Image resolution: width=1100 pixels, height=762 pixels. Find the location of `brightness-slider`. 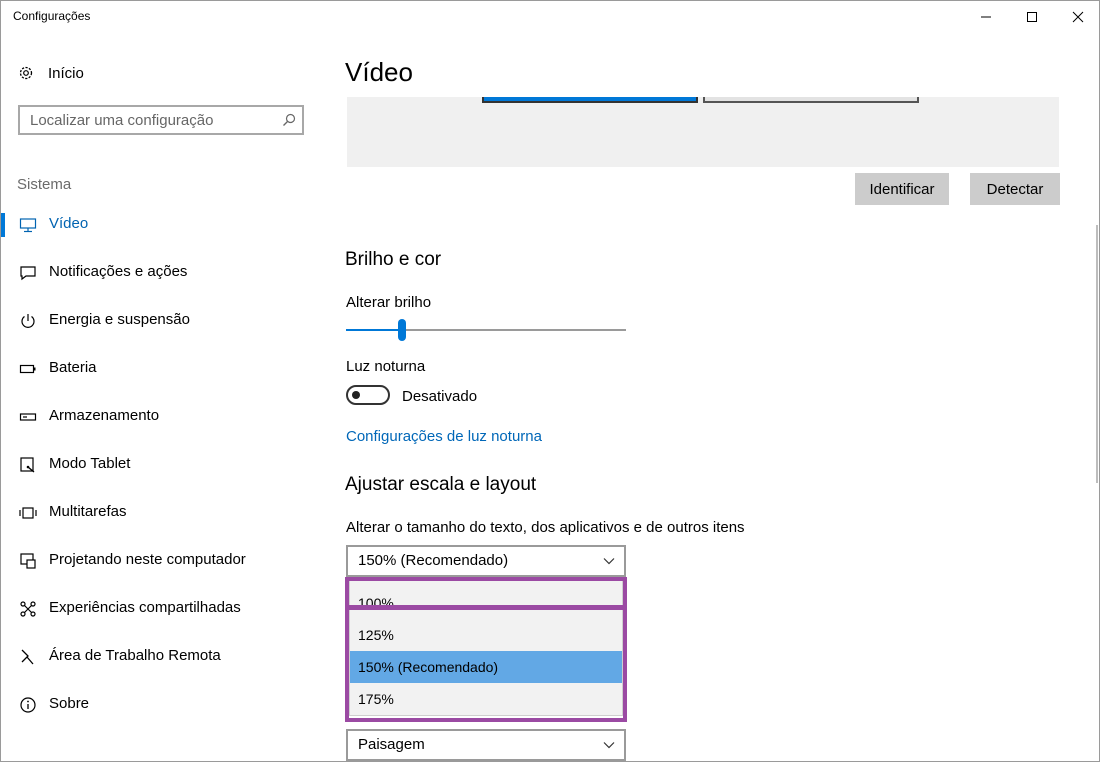

brightness-slider is located at coordinates (486, 330).